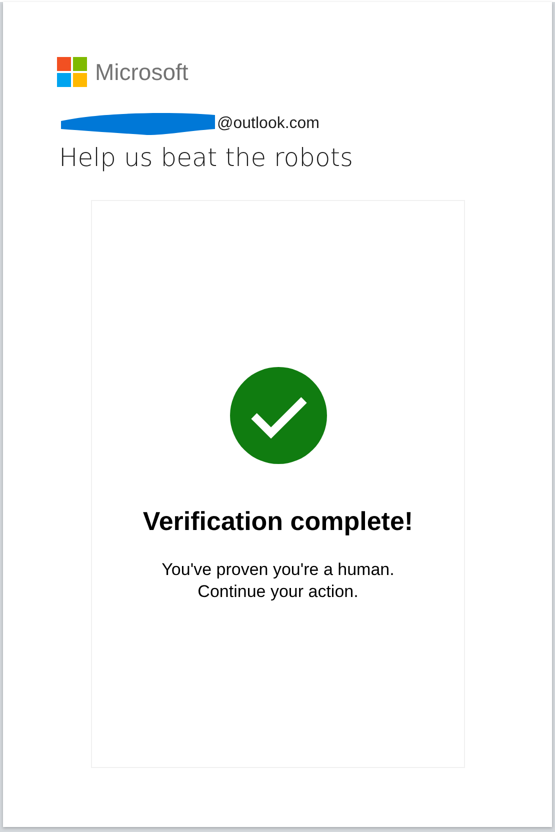 This screenshot has width=555, height=832. Describe the element at coordinates (278, 570) in the screenshot. I see `verification-message: You've proven you're a human.` at that location.